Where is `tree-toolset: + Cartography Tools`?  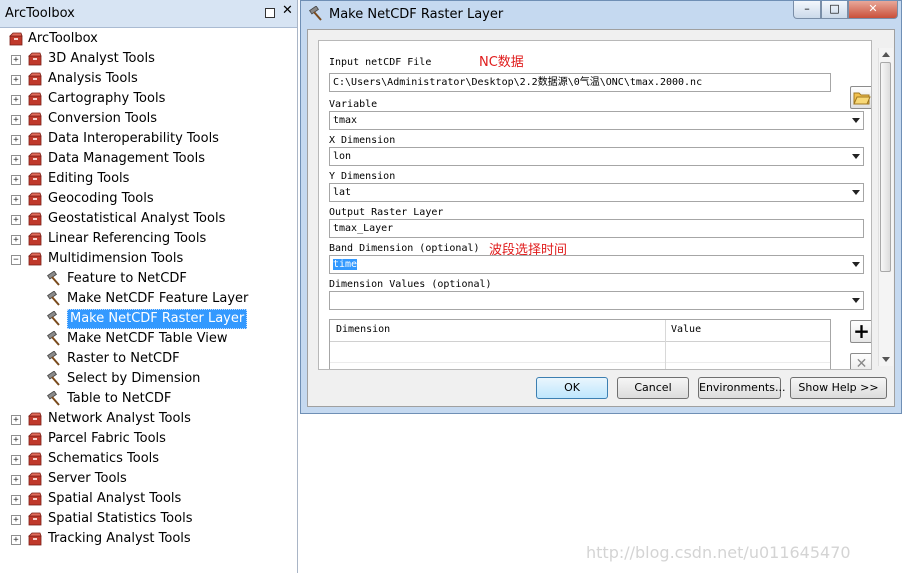
tree-toolset: + Cartography Tools is located at coordinates (148, 99).